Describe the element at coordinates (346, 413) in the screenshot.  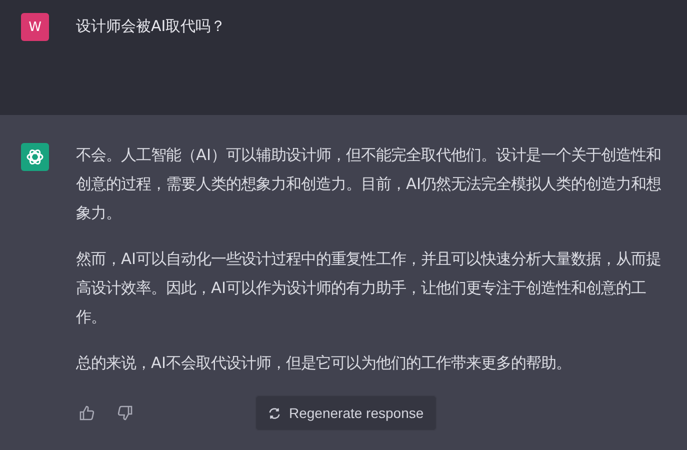
I see `regenerate-button: Regenerate response` at that location.